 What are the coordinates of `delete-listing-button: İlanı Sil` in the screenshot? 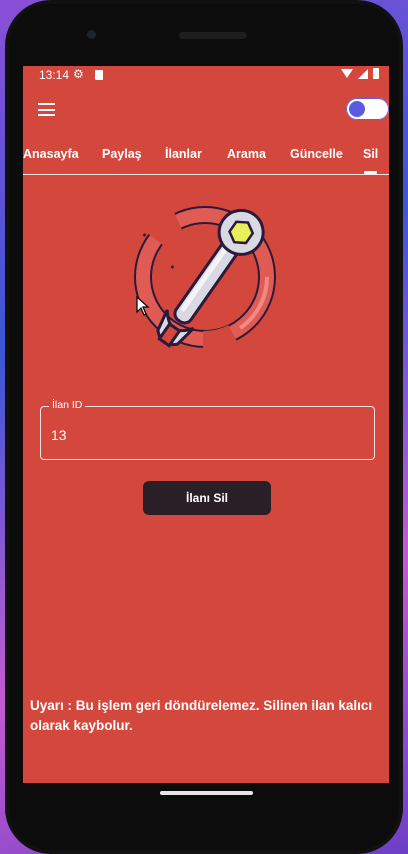 It's located at (207, 498).